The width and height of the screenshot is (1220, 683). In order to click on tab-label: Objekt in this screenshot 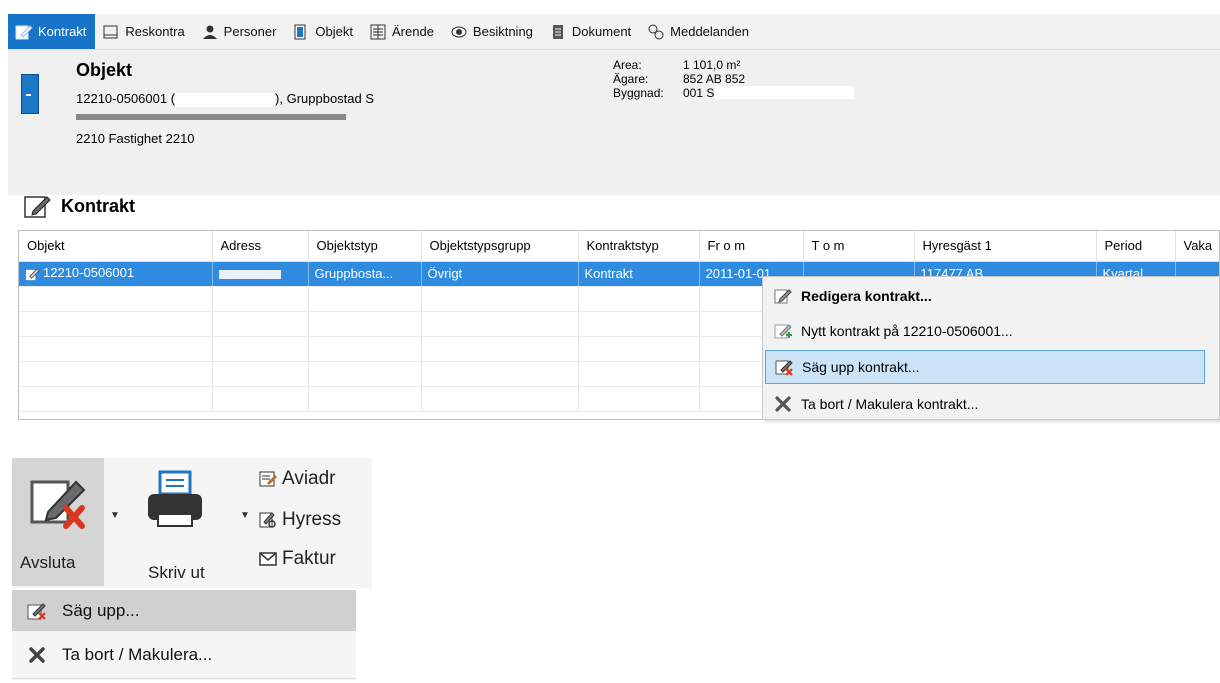, I will do `click(334, 31)`.